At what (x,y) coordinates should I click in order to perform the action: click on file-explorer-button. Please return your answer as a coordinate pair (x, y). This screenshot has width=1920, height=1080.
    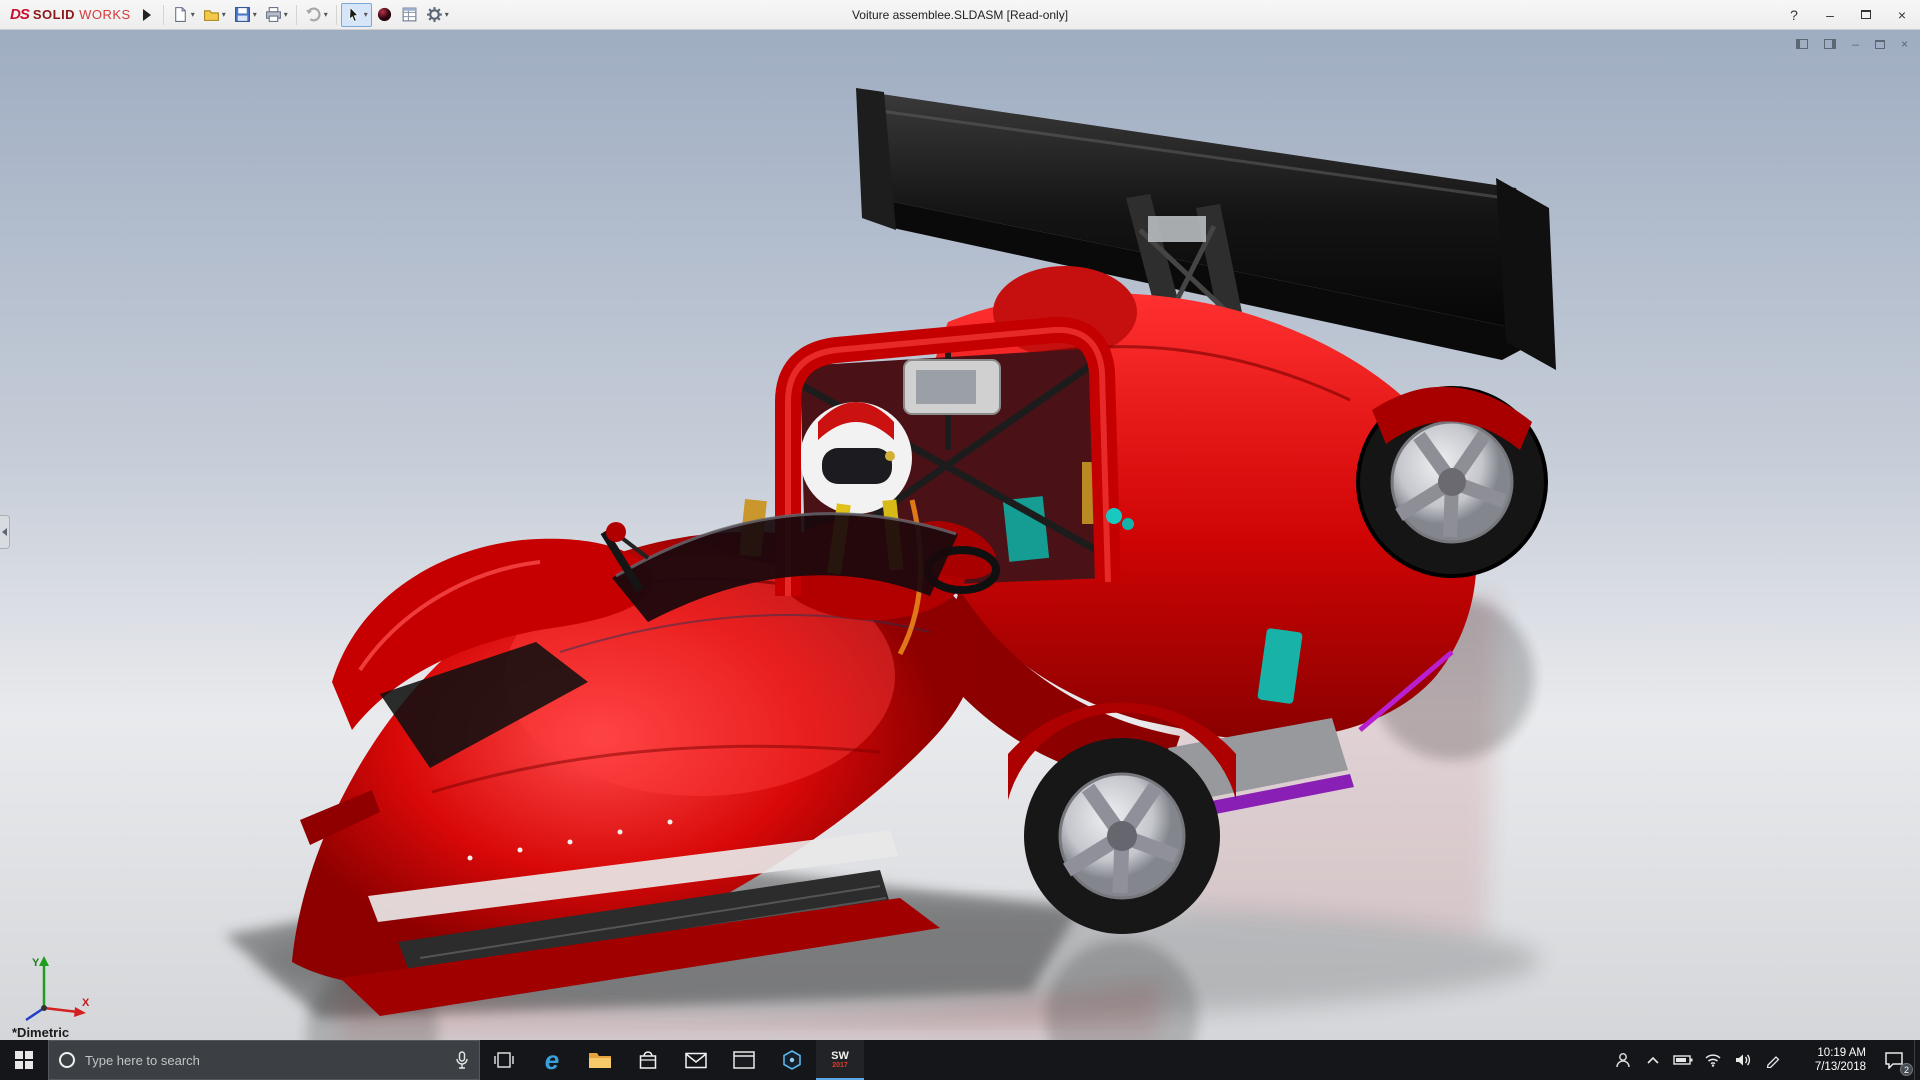
    Looking at the image, I should click on (600, 1060).